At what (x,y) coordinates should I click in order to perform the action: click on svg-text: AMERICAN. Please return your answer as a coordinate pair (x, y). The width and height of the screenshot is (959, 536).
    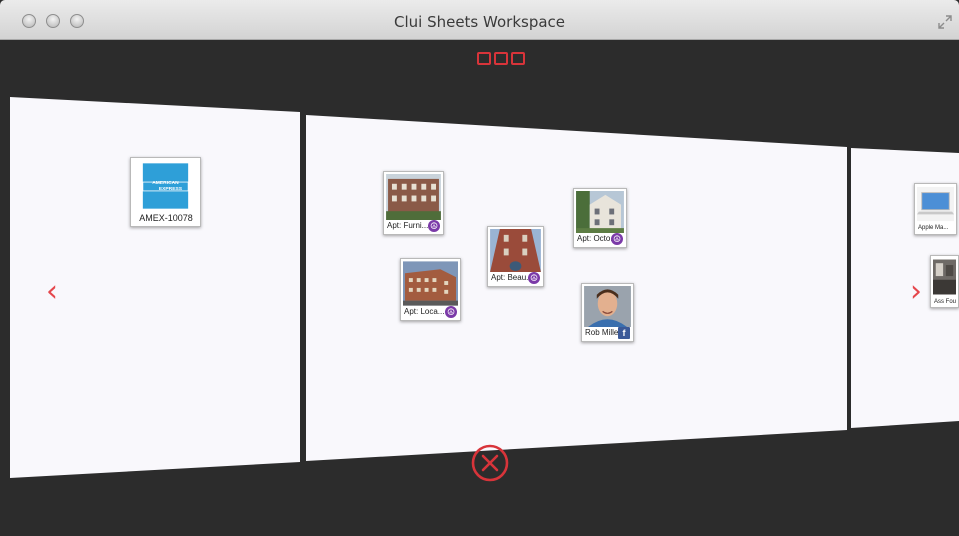
    Looking at the image, I should click on (165, 183).